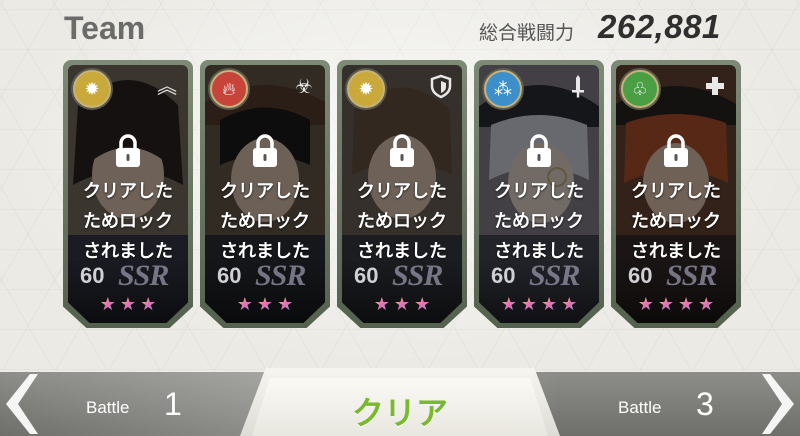 This screenshot has height=436, width=800. I want to click on shield-icon, so click(441, 86).